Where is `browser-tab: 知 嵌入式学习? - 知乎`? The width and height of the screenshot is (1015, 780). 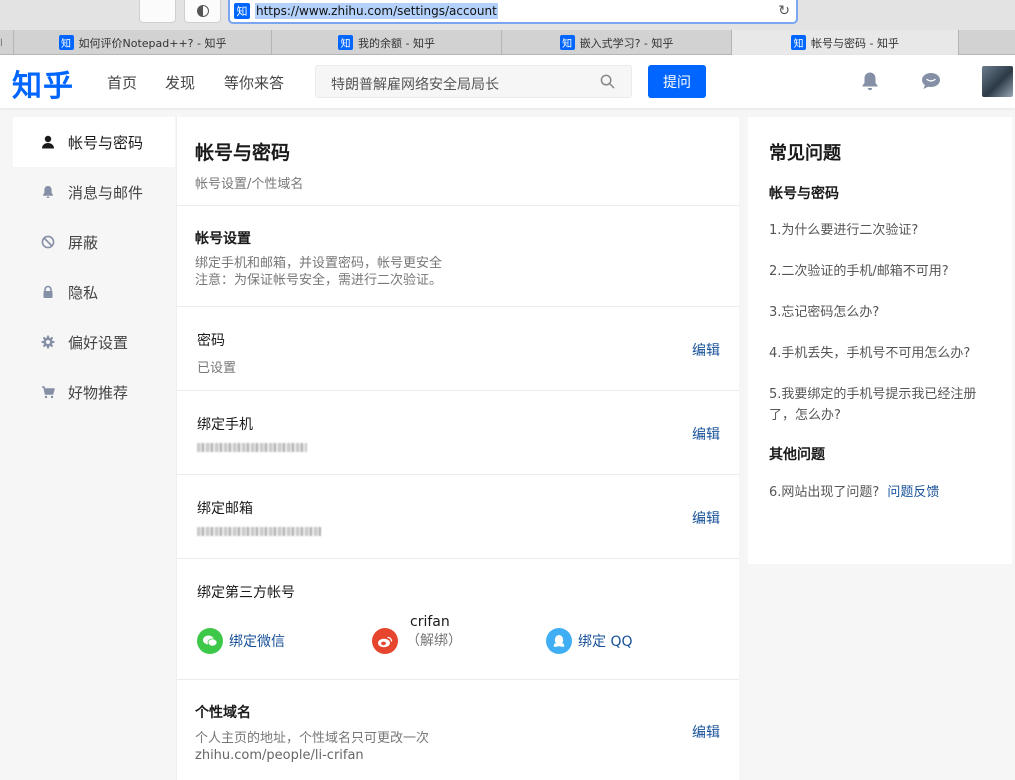 browser-tab: 知 嵌入式学习? - 知乎 is located at coordinates (616, 42).